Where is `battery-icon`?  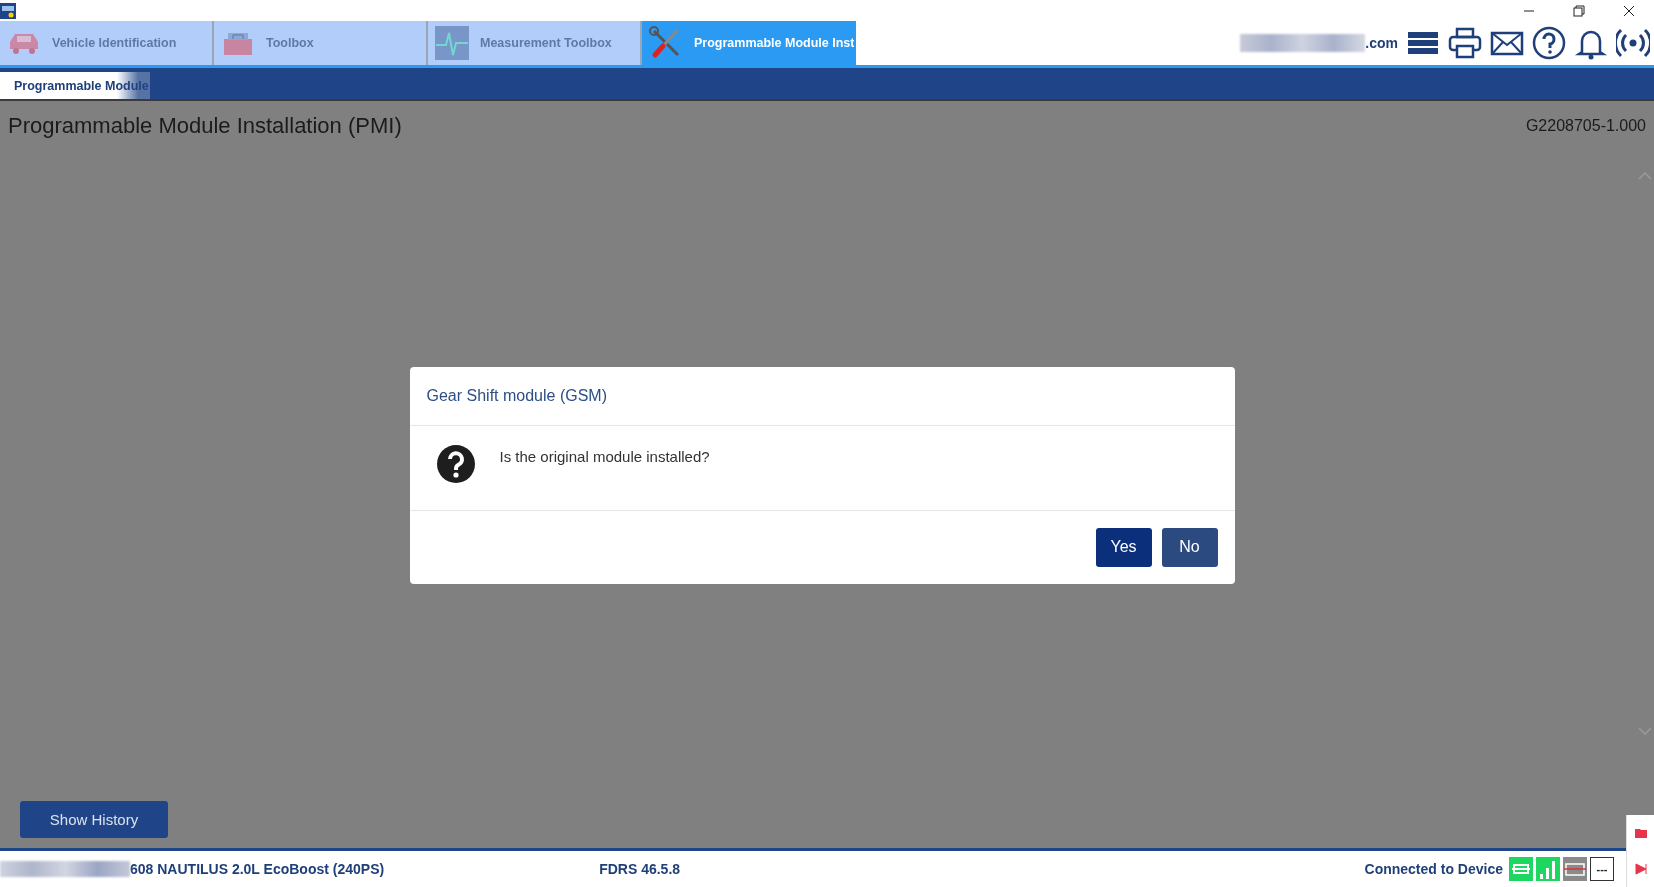 battery-icon is located at coordinates (1575, 869).